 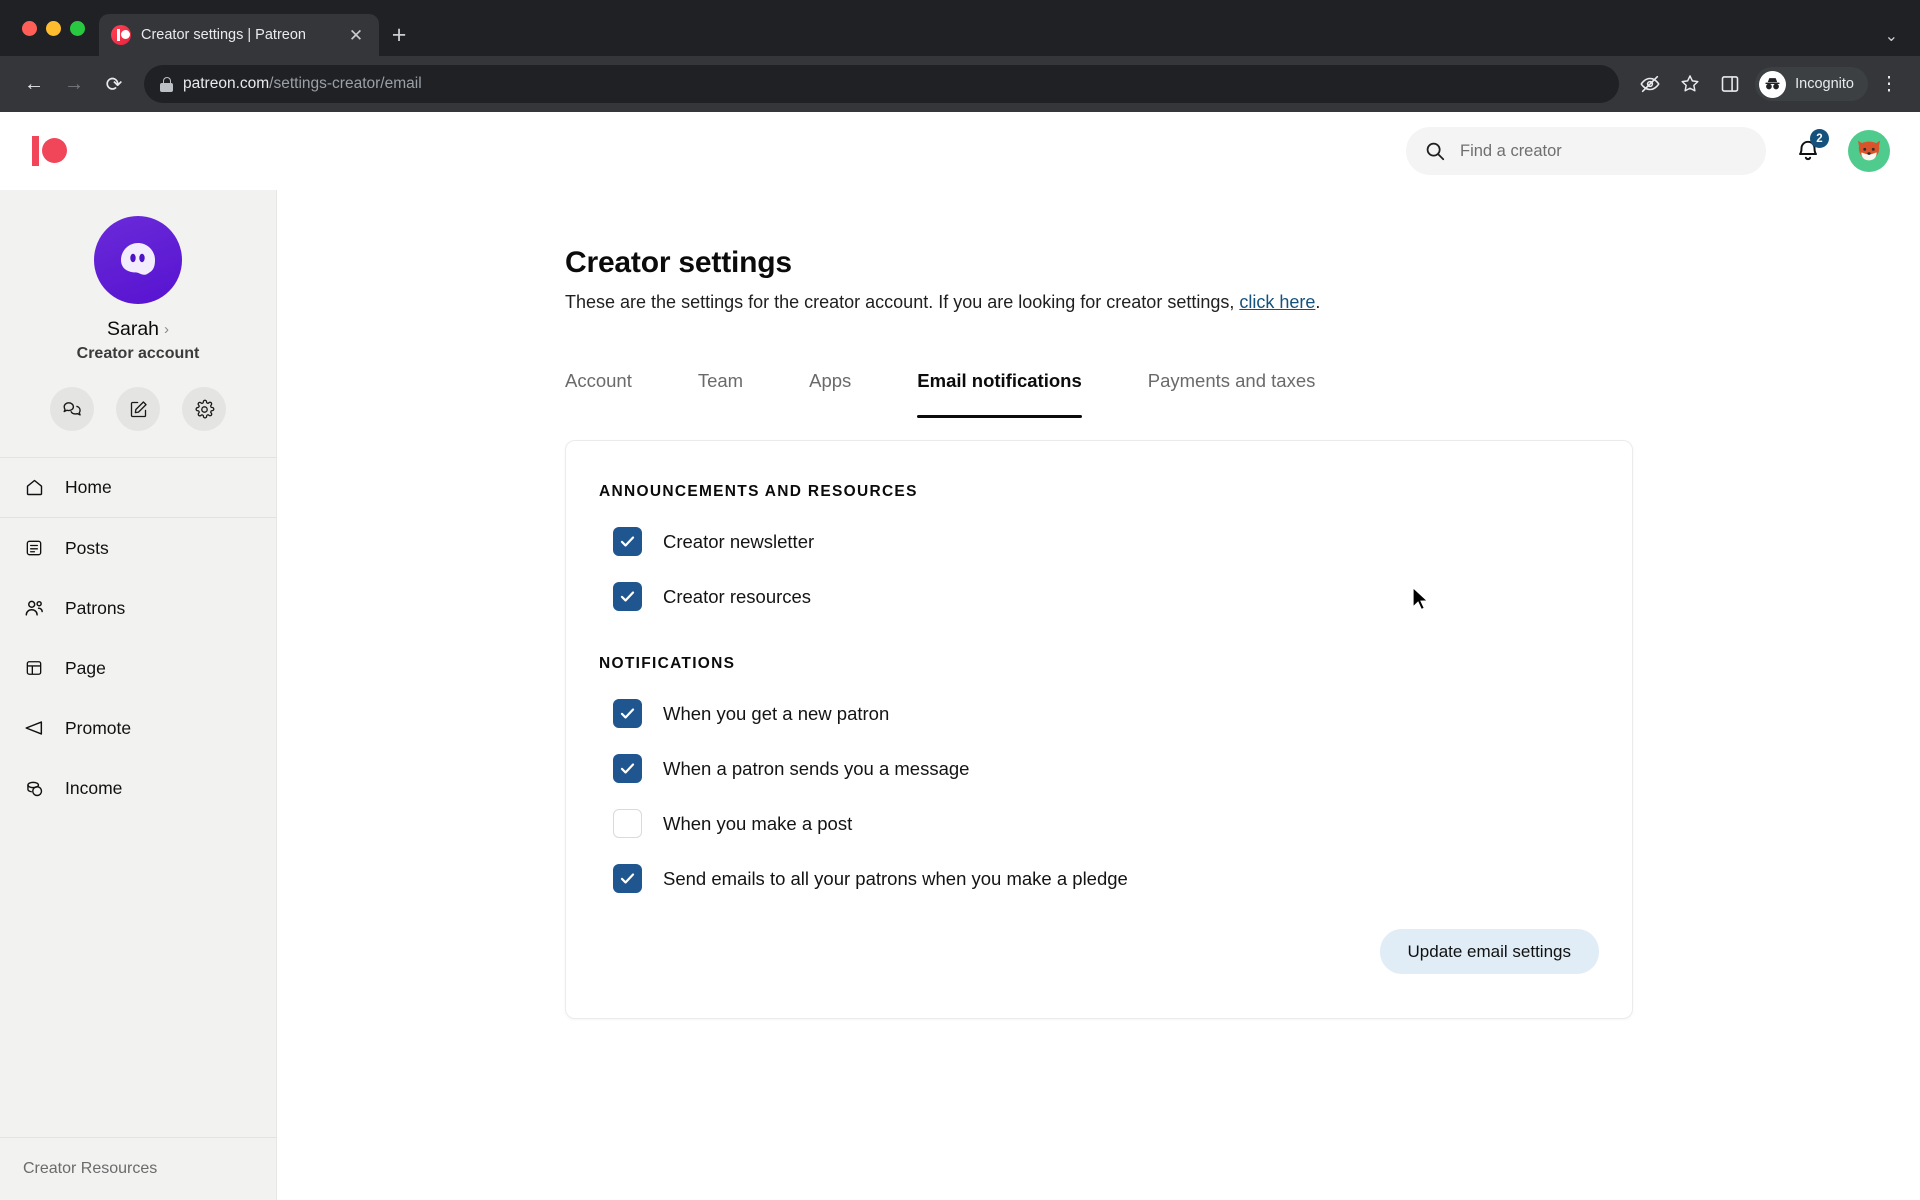 What do you see at coordinates (737, 596) in the screenshot?
I see `checkbox-label: Creator resources` at bounding box center [737, 596].